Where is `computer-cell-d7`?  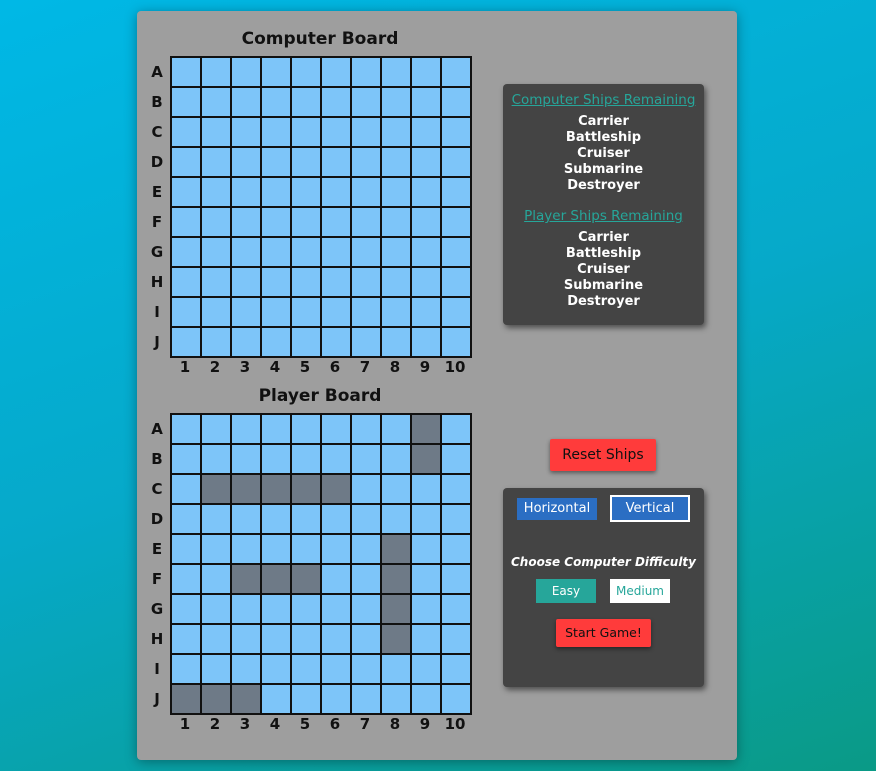 computer-cell-d7 is located at coordinates (366, 162).